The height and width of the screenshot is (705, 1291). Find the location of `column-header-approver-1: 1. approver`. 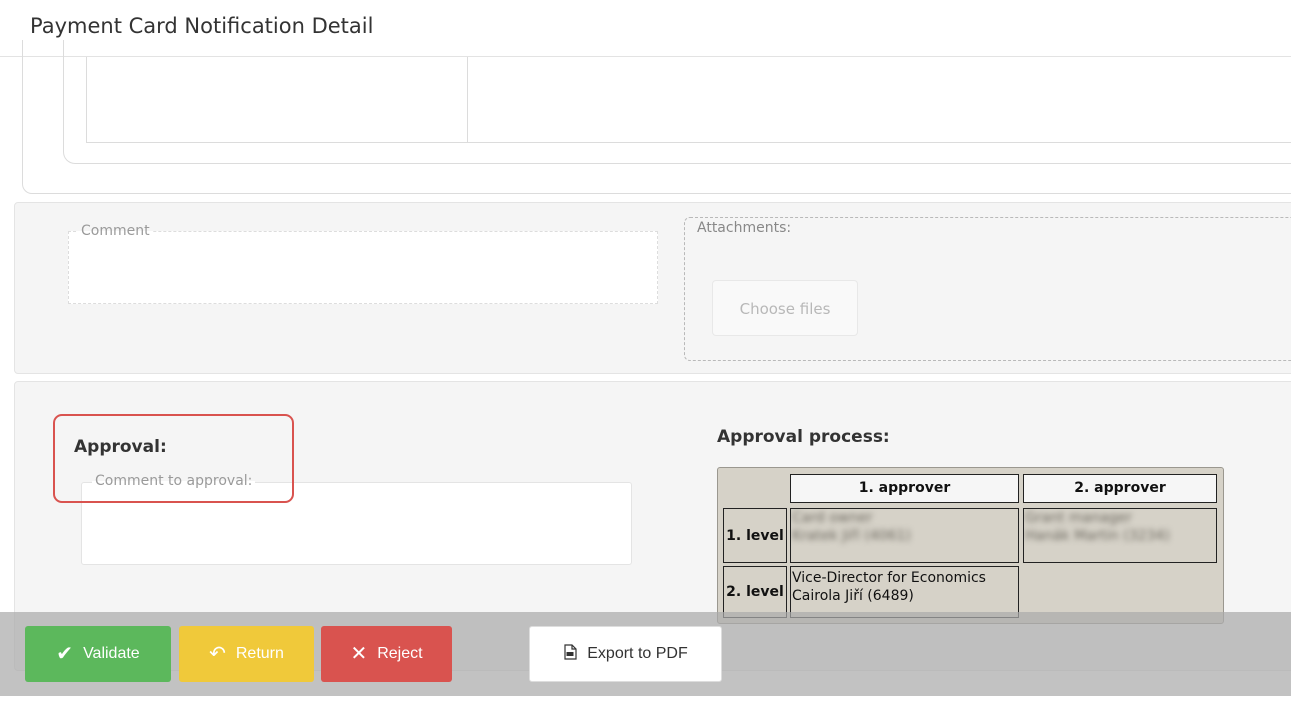

column-header-approver-1: 1. approver is located at coordinates (904, 488).